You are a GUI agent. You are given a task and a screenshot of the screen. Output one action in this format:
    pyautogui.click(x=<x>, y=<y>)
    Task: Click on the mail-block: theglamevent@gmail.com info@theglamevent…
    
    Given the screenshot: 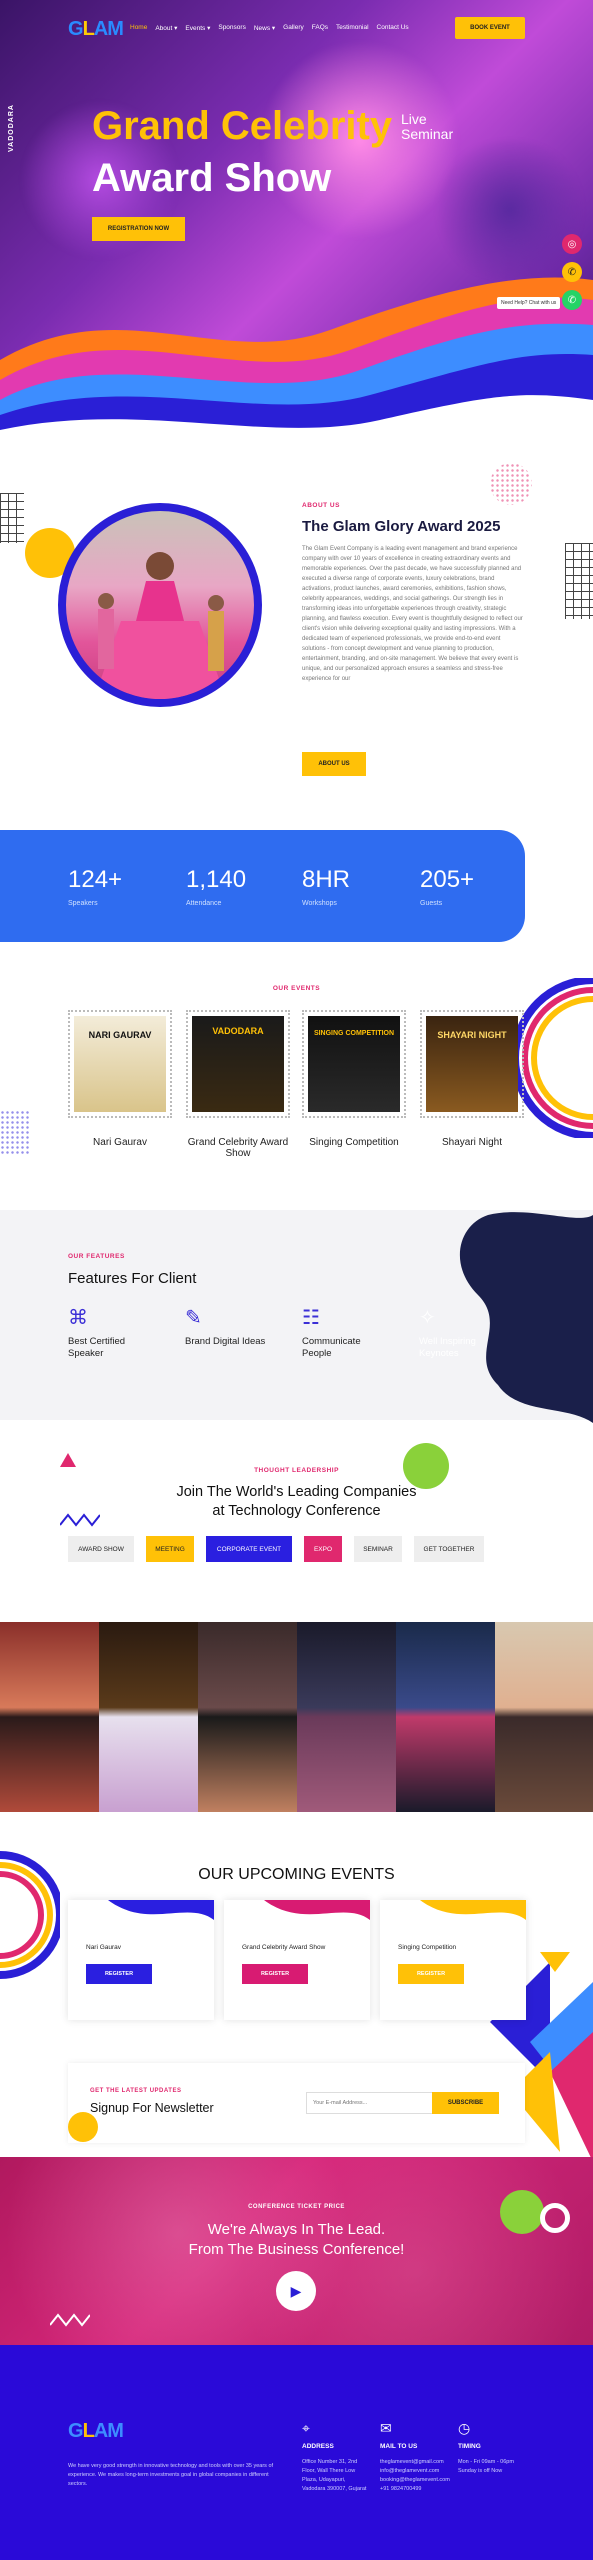 What is the action you would take?
    pyautogui.click(x=415, y=2476)
    